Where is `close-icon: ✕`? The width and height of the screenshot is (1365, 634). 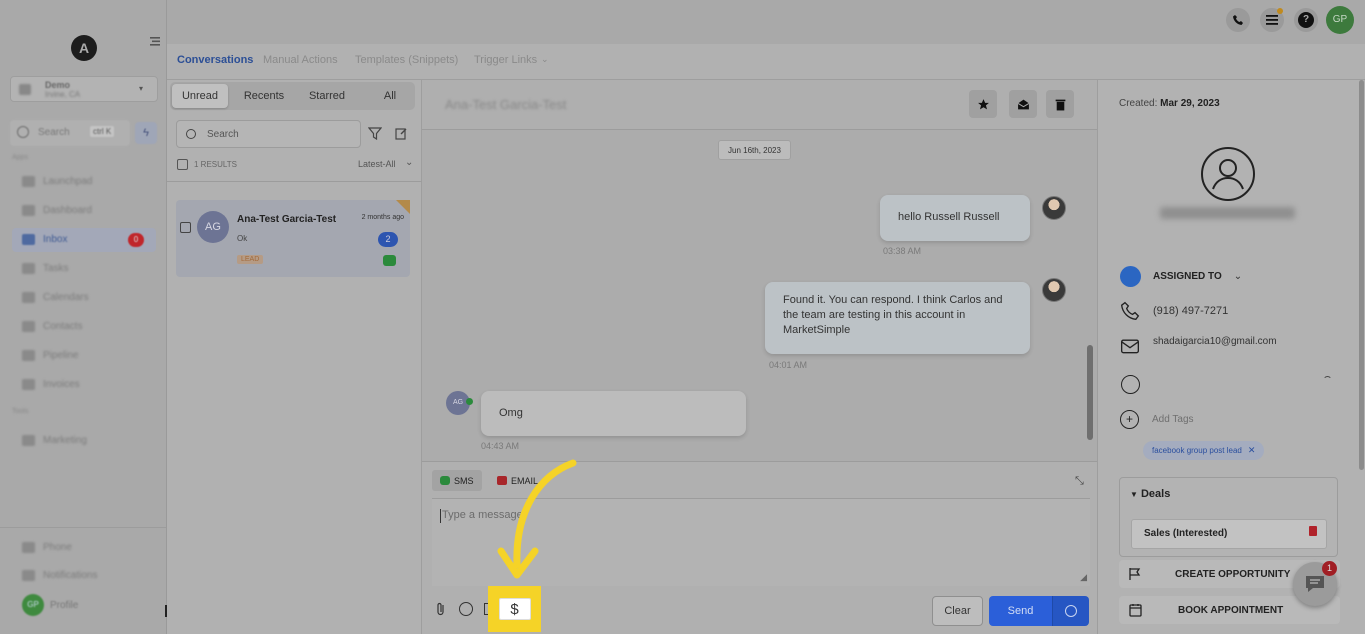 close-icon: ✕ is located at coordinates (1252, 450).